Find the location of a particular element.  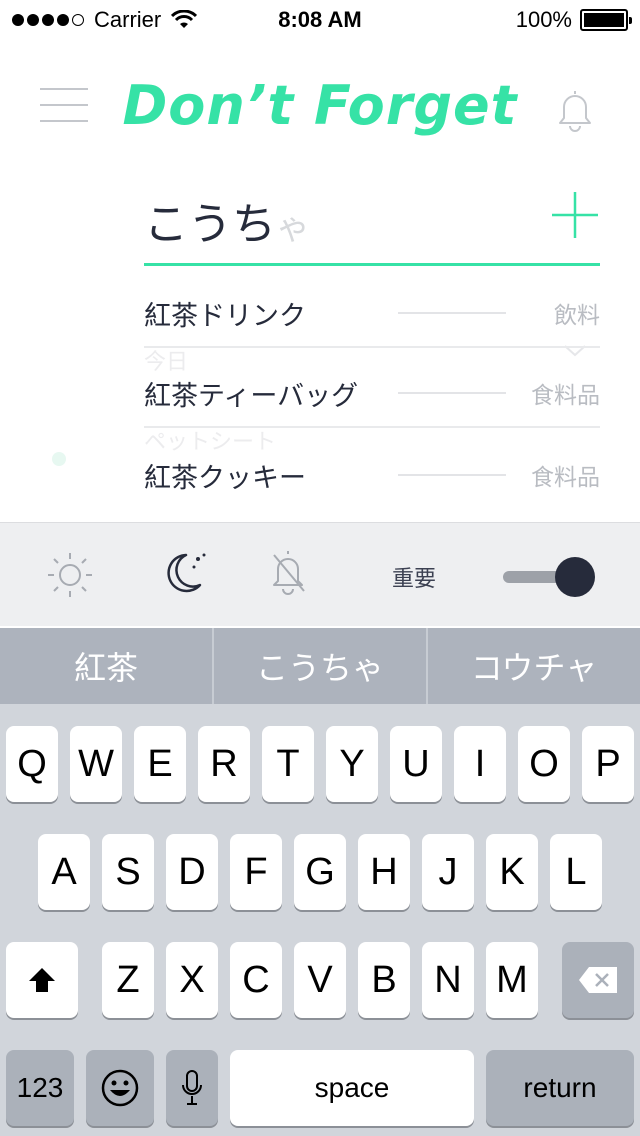

suggestion-name: 紅茶ティーバッグ is located at coordinates (251, 396).